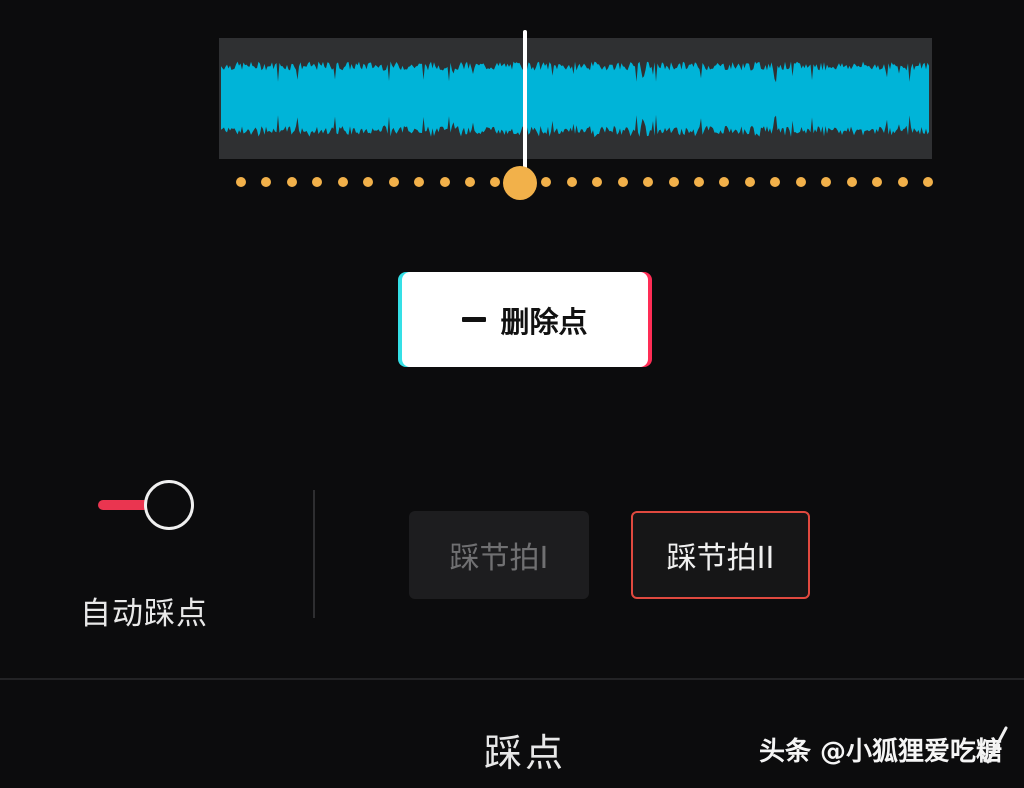 This screenshot has width=1024, height=788. I want to click on waveform-graphic, so click(575, 99).